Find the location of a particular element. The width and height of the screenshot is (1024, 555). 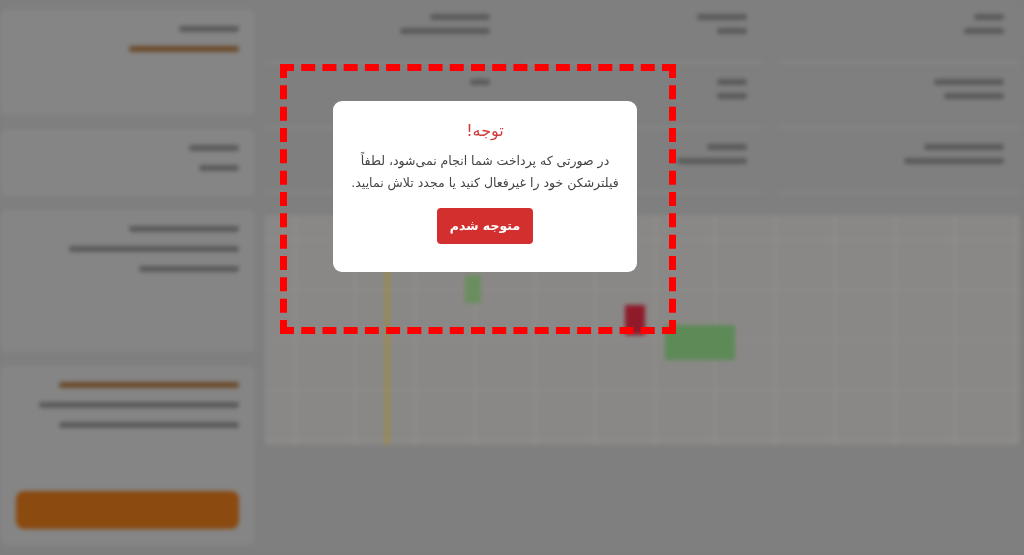

dialog-title: توجه! is located at coordinates (485, 130).